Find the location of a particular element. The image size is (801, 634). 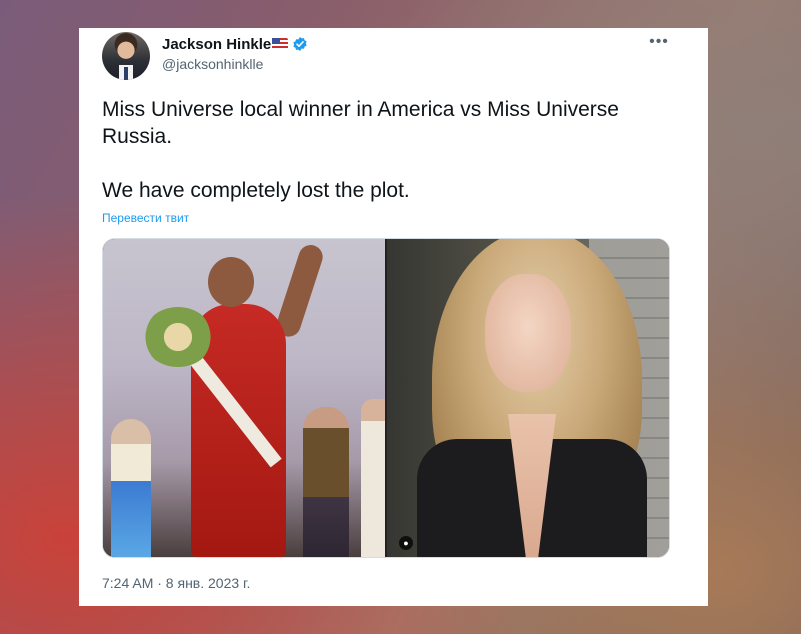

author-handle: @jacksonhinklle is located at coordinates (212, 64).